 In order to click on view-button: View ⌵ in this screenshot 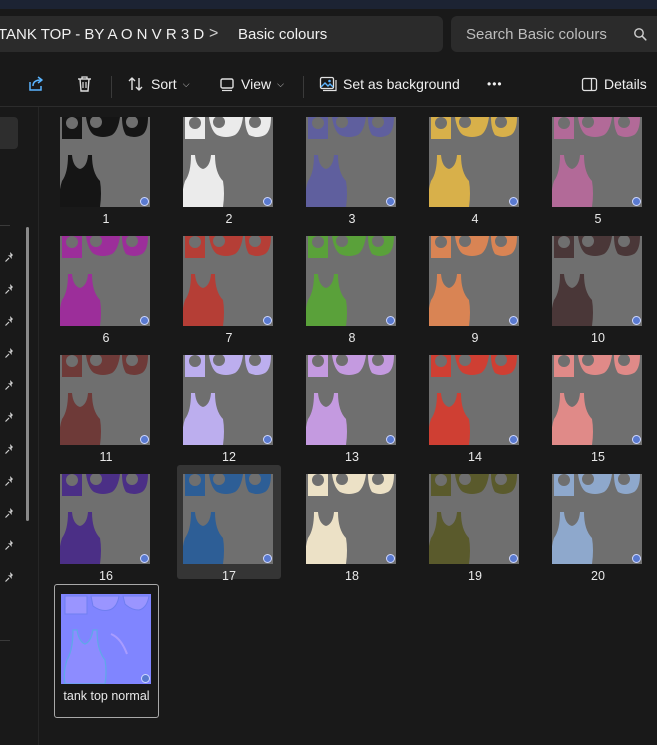, I will do `click(251, 84)`.